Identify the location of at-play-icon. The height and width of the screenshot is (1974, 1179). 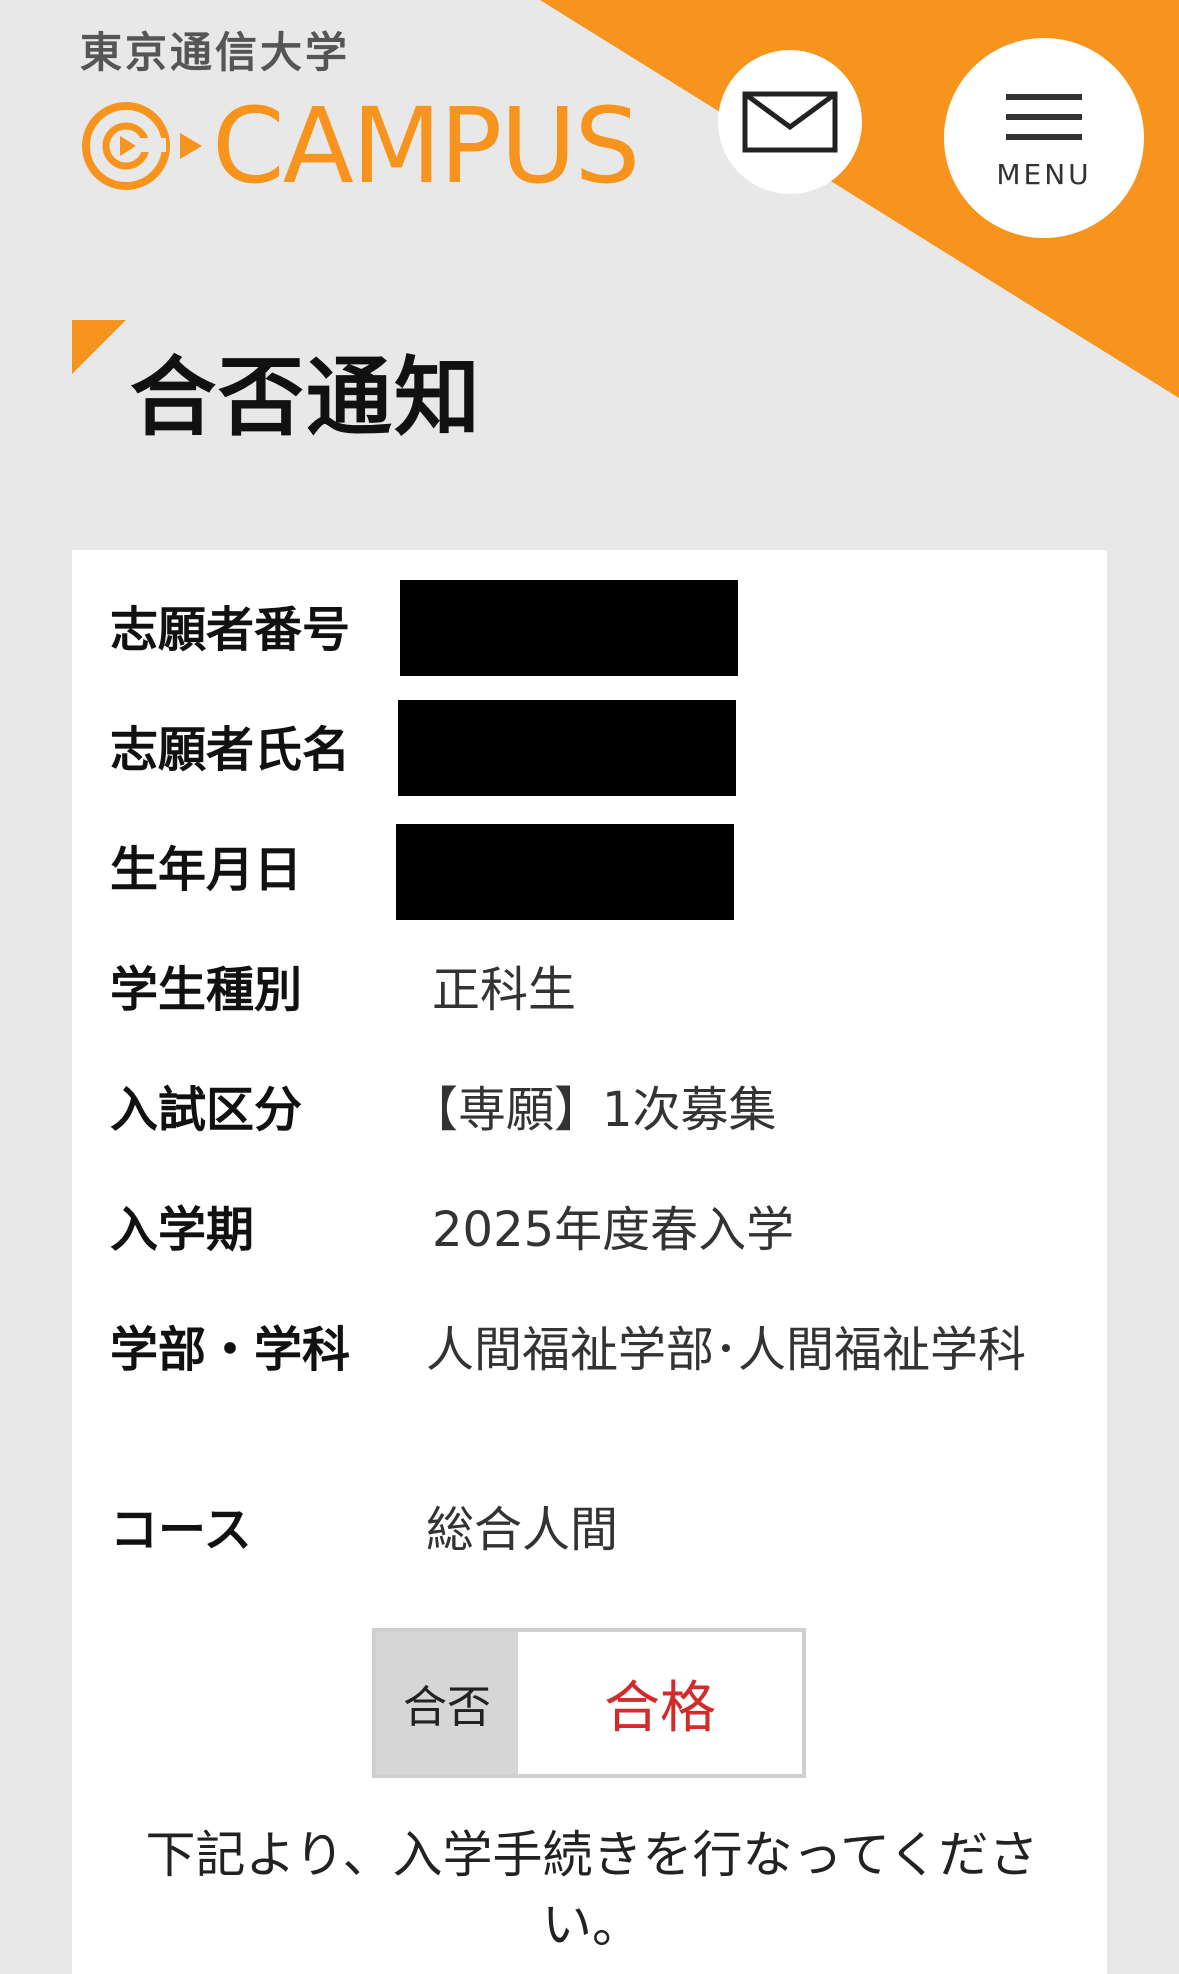
(126, 146).